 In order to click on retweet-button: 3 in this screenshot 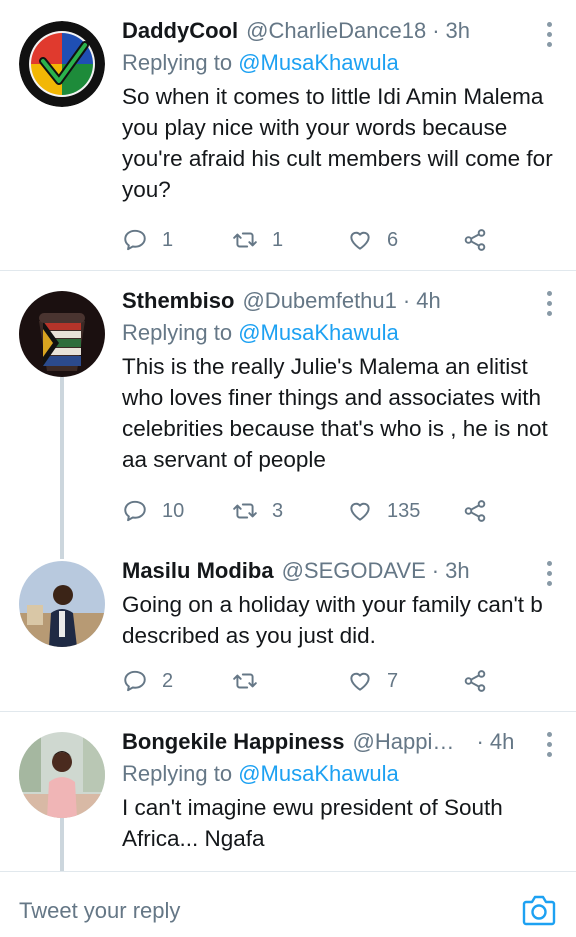, I will do `click(257, 511)`.